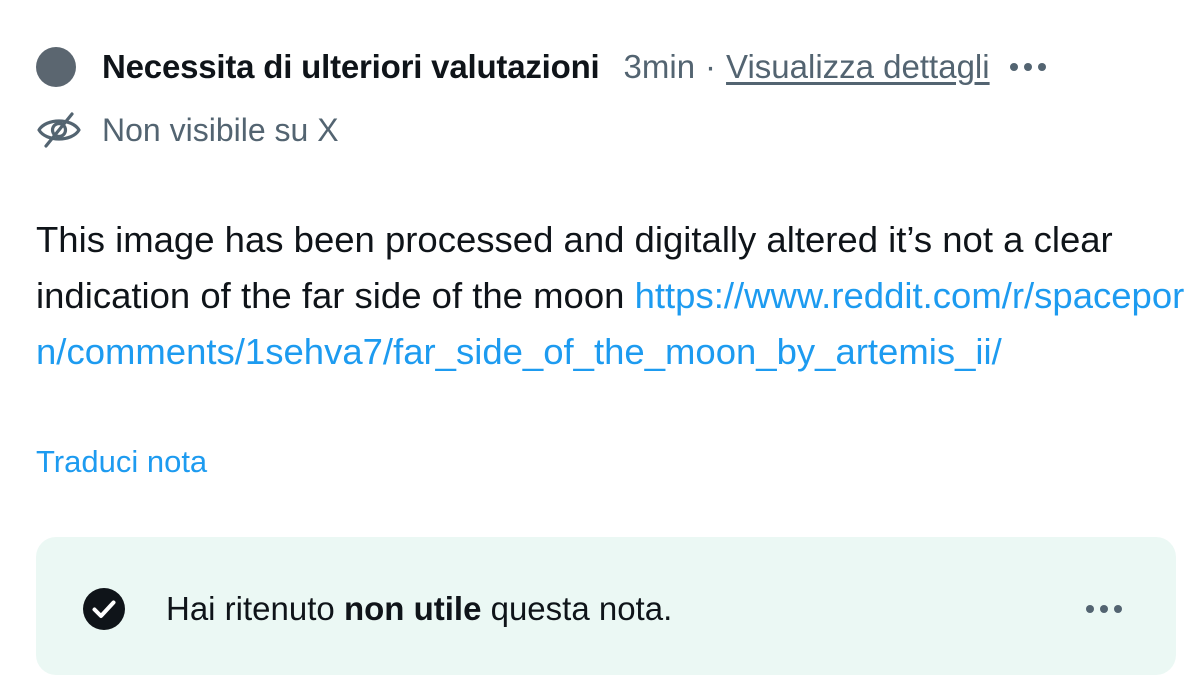 The height and width of the screenshot is (675, 1200). Describe the element at coordinates (220, 129) in the screenshot. I see `visibility-label: Non visibile su X` at that location.